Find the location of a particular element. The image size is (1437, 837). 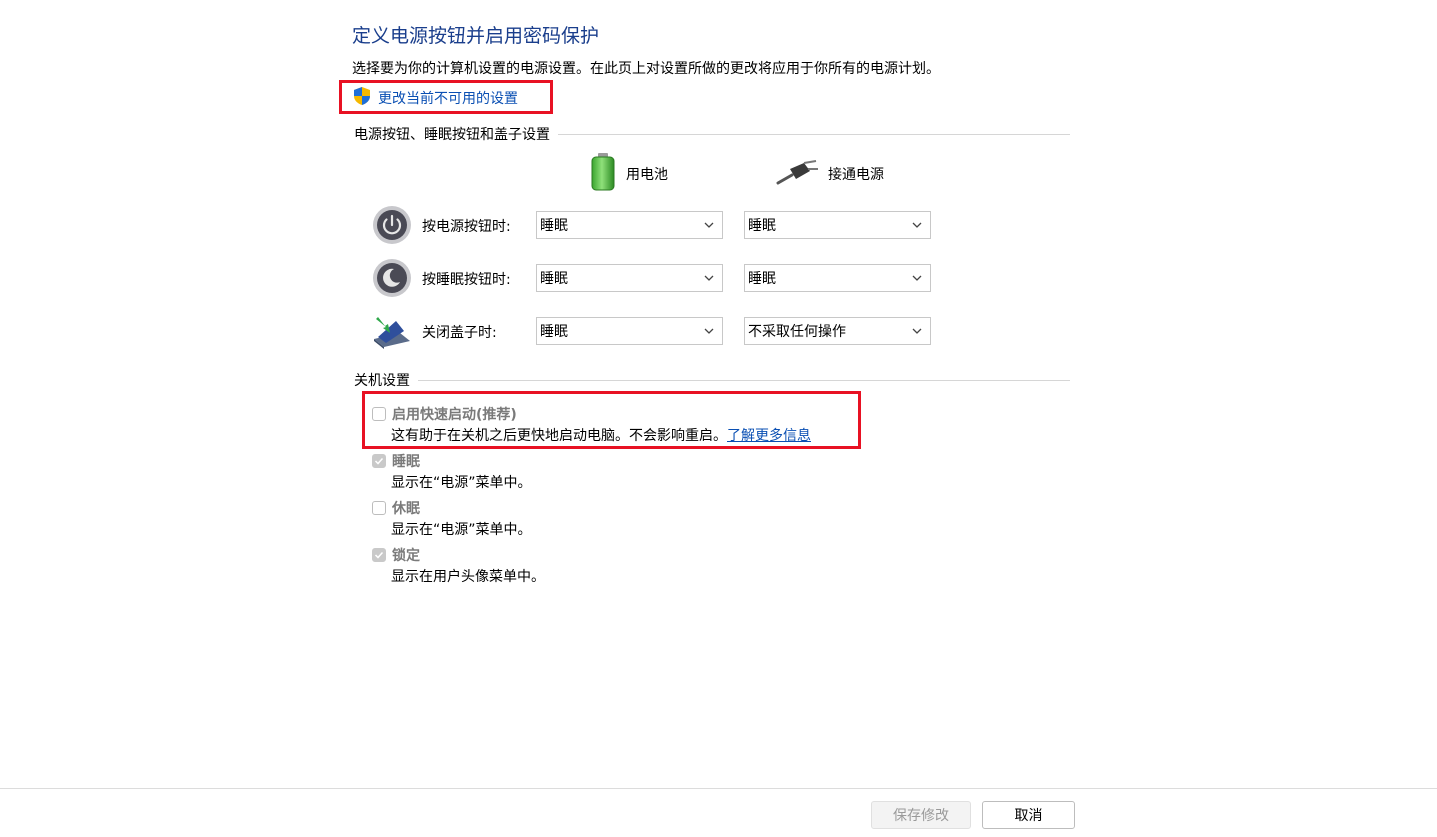

power-section-heading: 电源按钮、睡眠按钮和盖子设置 is located at coordinates (712, 134).